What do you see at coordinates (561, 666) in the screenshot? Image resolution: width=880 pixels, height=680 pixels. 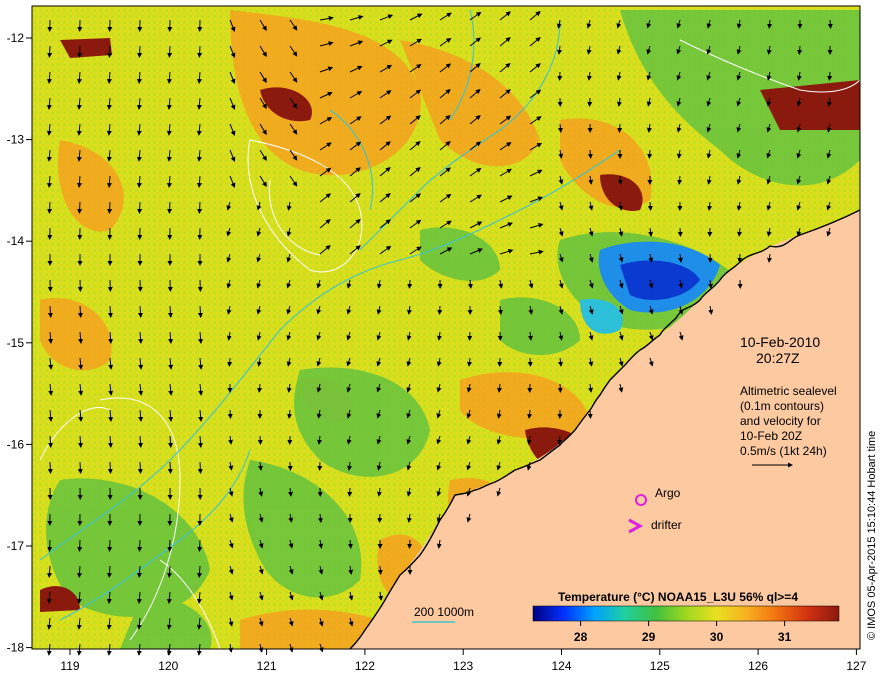 I see `lon-tick-label: 124` at bounding box center [561, 666].